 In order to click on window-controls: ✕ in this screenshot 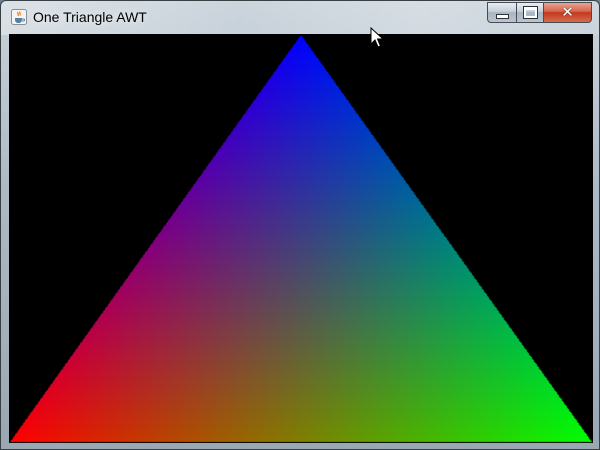, I will do `click(539, 12)`.